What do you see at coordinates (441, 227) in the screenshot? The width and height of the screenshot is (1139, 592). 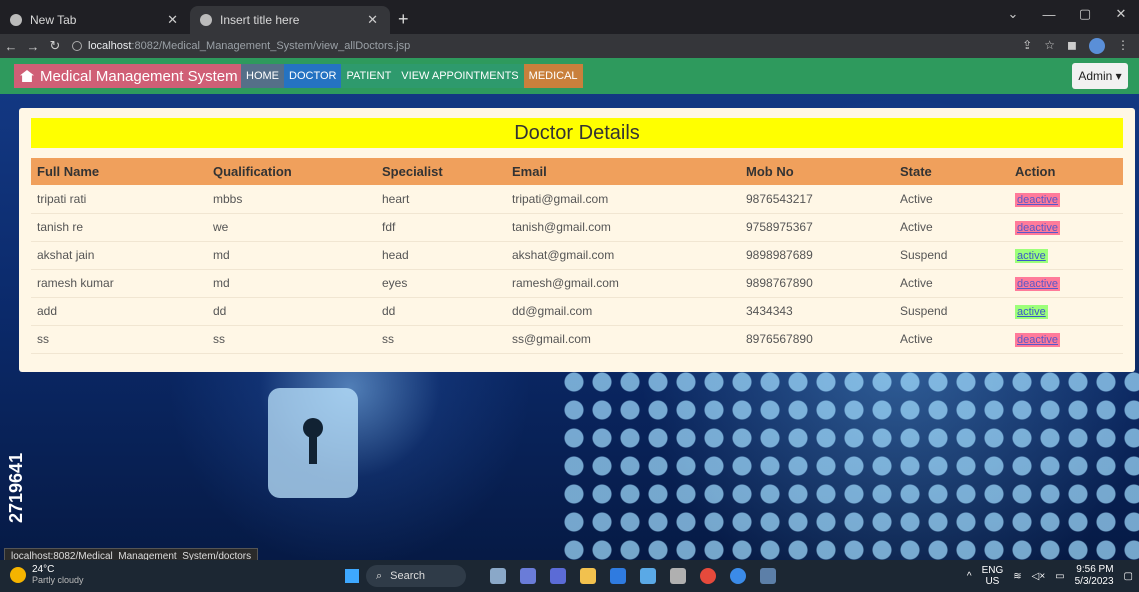 I see `cell-specialist: fdf` at bounding box center [441, 227].